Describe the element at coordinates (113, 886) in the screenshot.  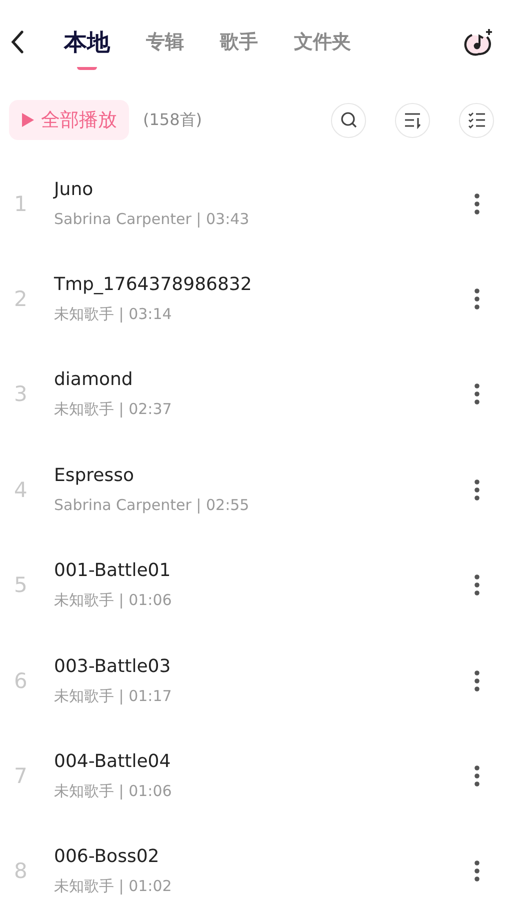
I see `song-artist-duration: 未知歌手 | 01:02` at that location.